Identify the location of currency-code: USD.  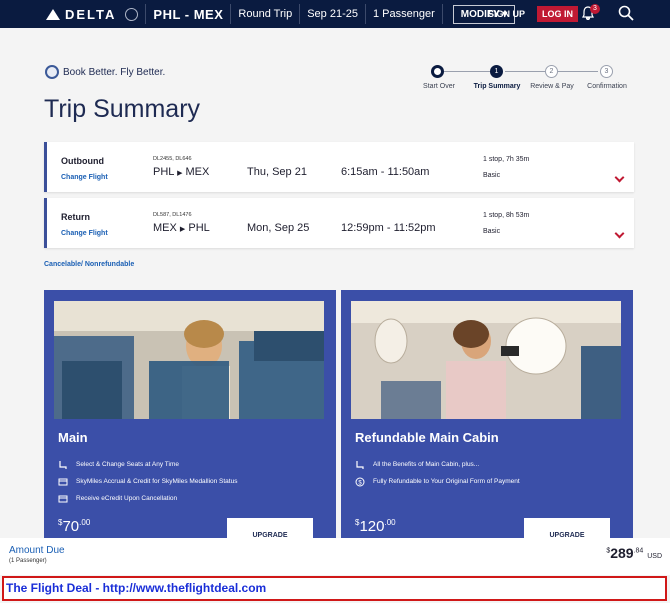
(654, 556).